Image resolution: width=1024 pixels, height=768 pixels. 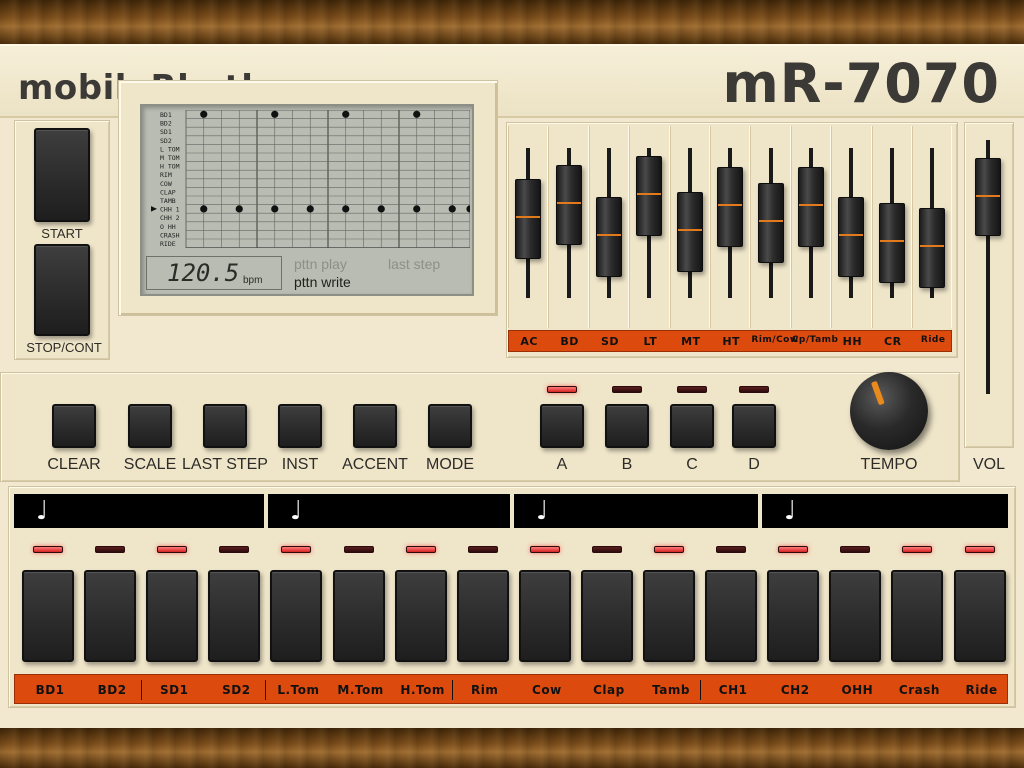 What do you see at coordinates (166, 184) in the screenshot?
I see `instrument-row-label: COW` at bounding box center [166, 184].